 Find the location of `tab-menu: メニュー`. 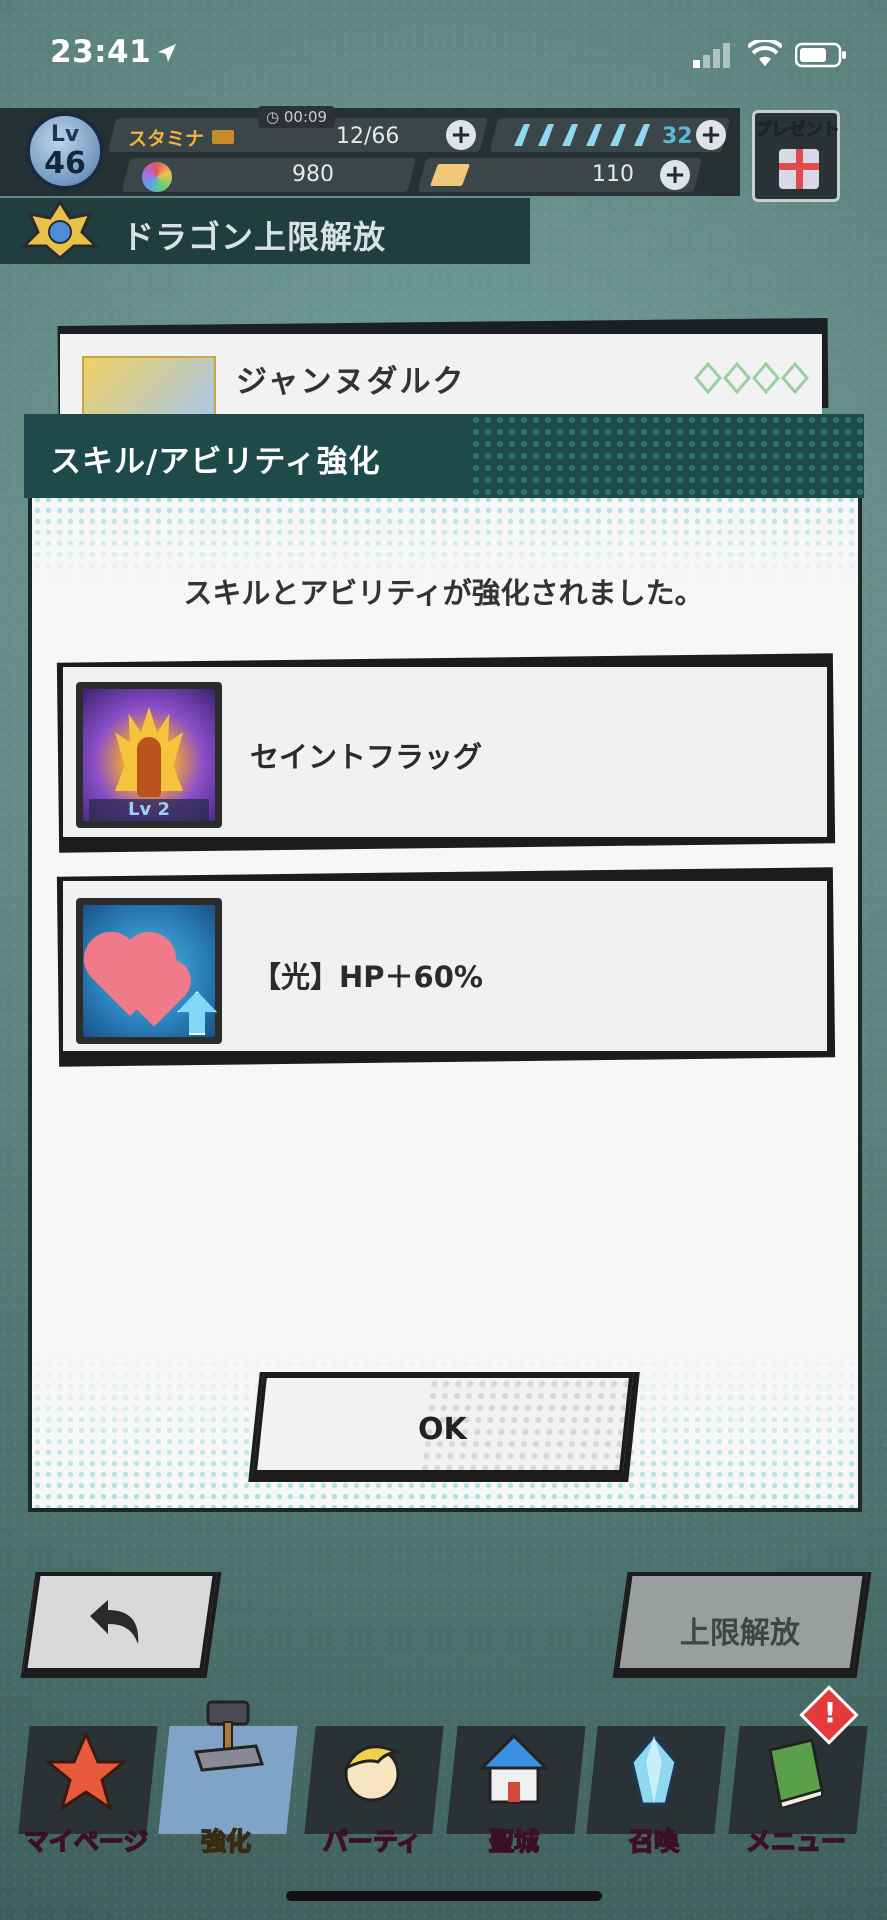

tab-menu: メニュー is located at coordinates (798, 1787).